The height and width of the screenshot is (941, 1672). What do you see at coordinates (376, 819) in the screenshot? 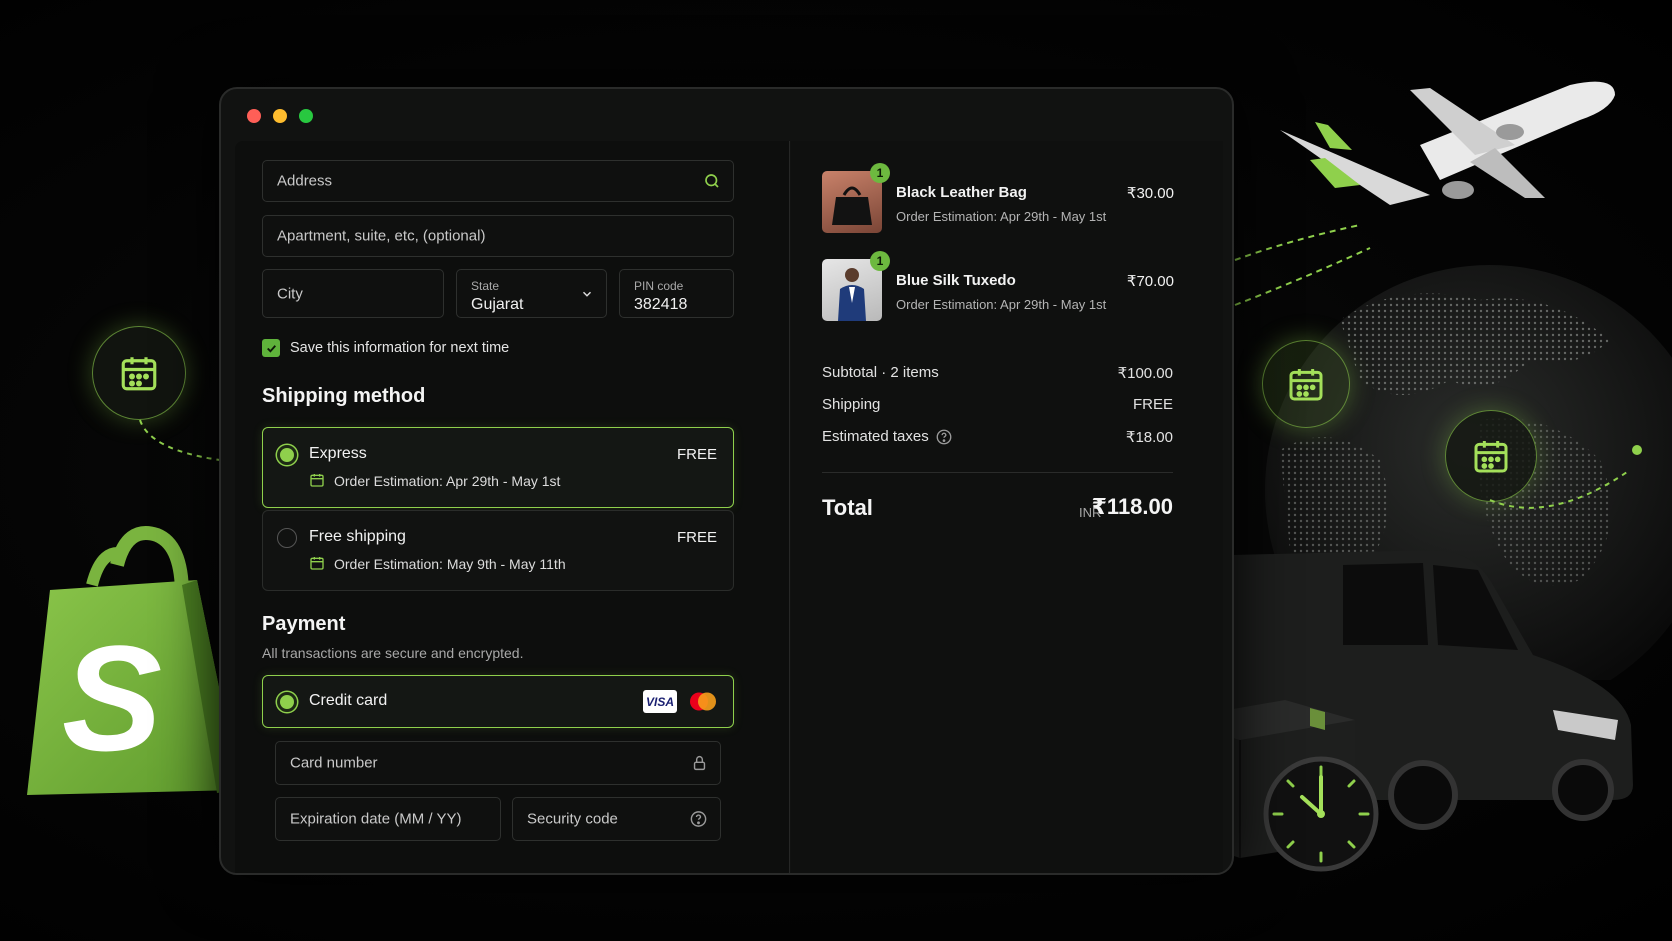
I see `expiration-placeholder: Expiration date (MM / YY)` at bounding box center [376, 819].